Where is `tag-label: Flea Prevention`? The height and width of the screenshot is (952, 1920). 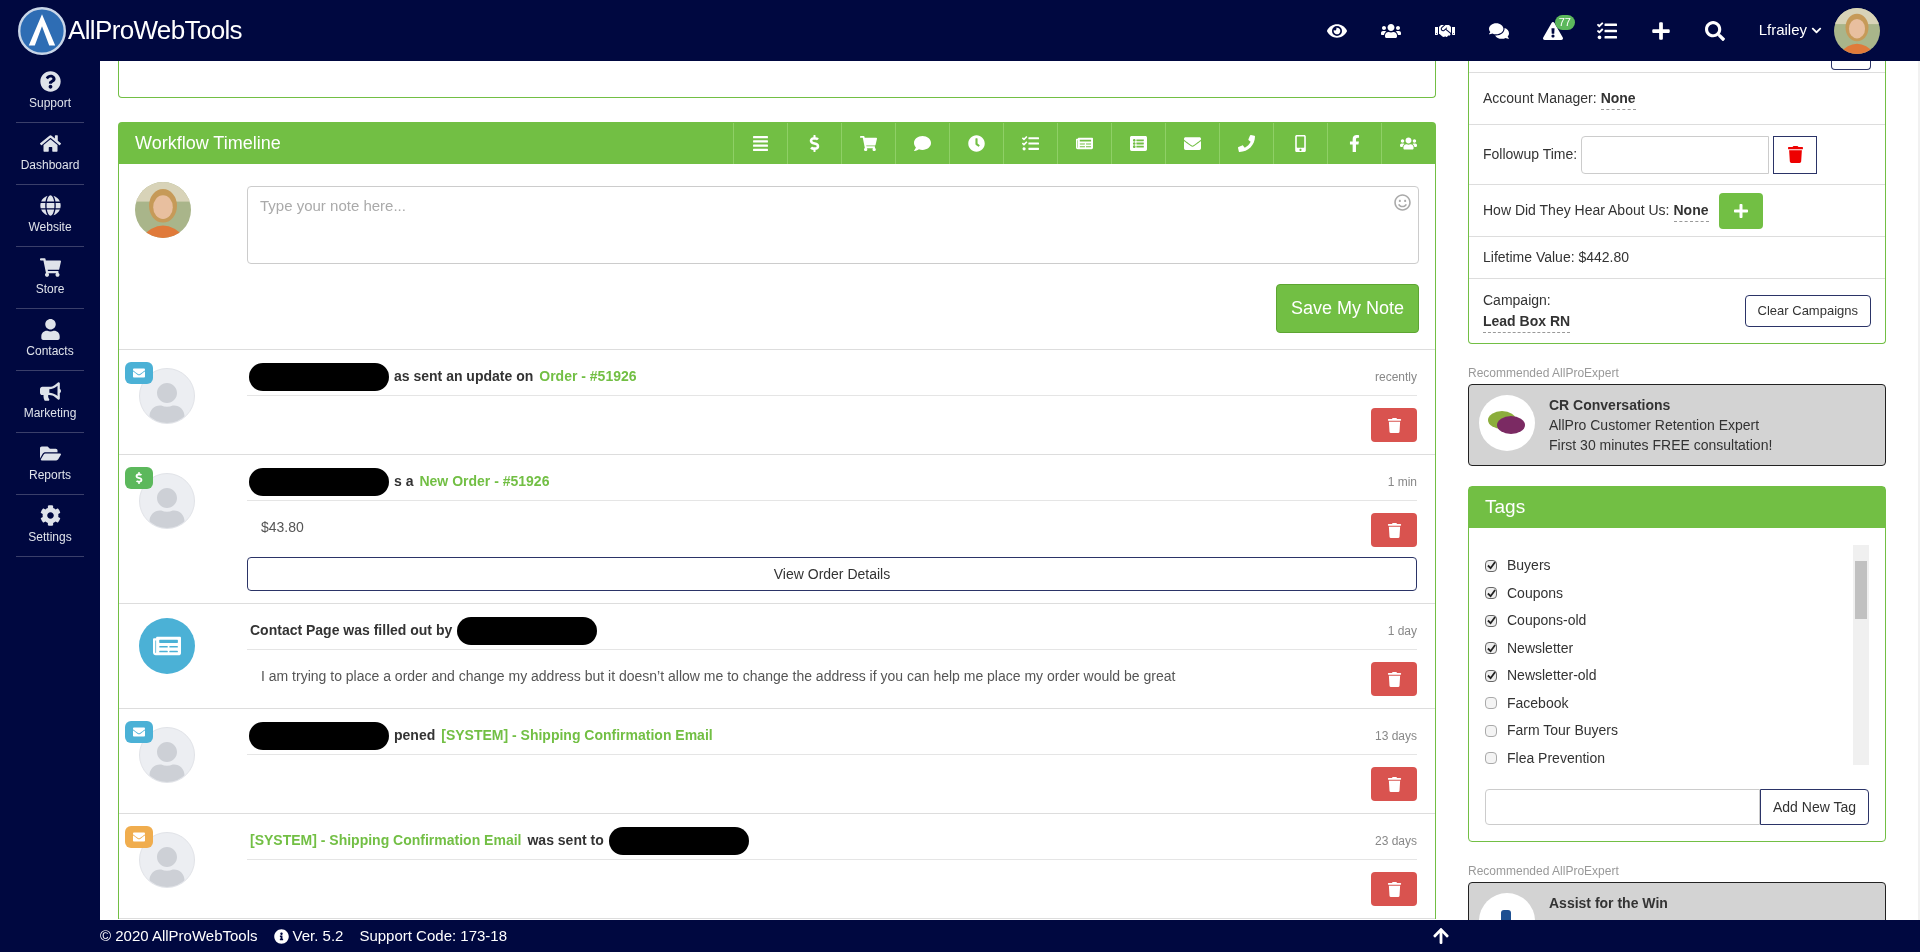 tag-label: Flea Prevention is located at coordinates (1556, 758).